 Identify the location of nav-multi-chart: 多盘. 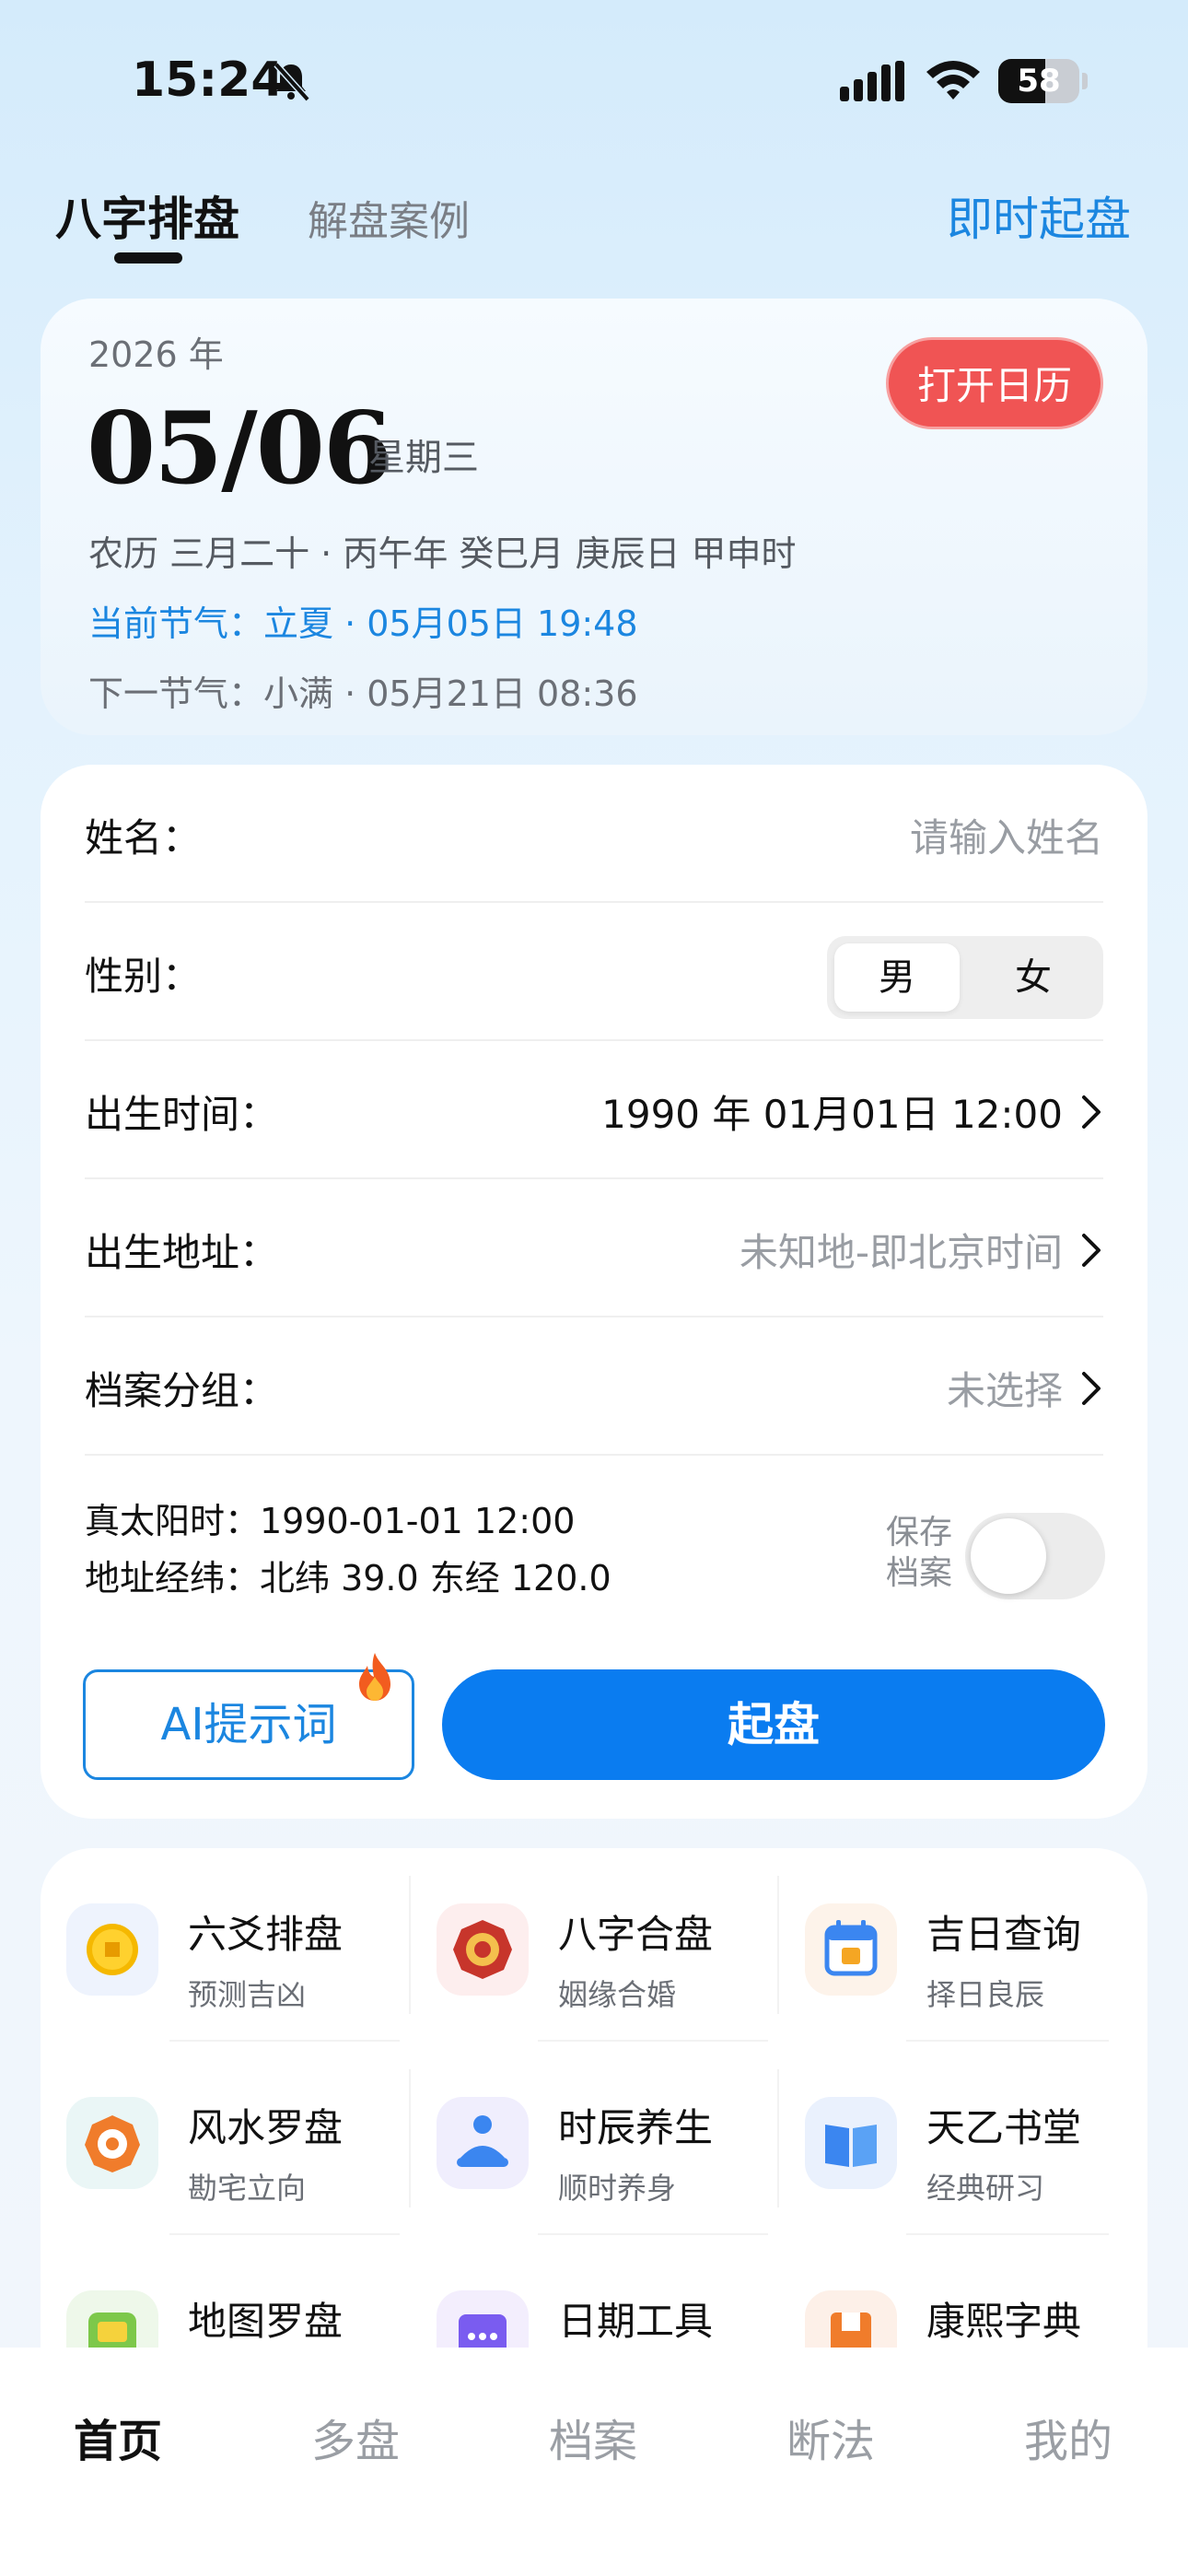
(355, 2437).